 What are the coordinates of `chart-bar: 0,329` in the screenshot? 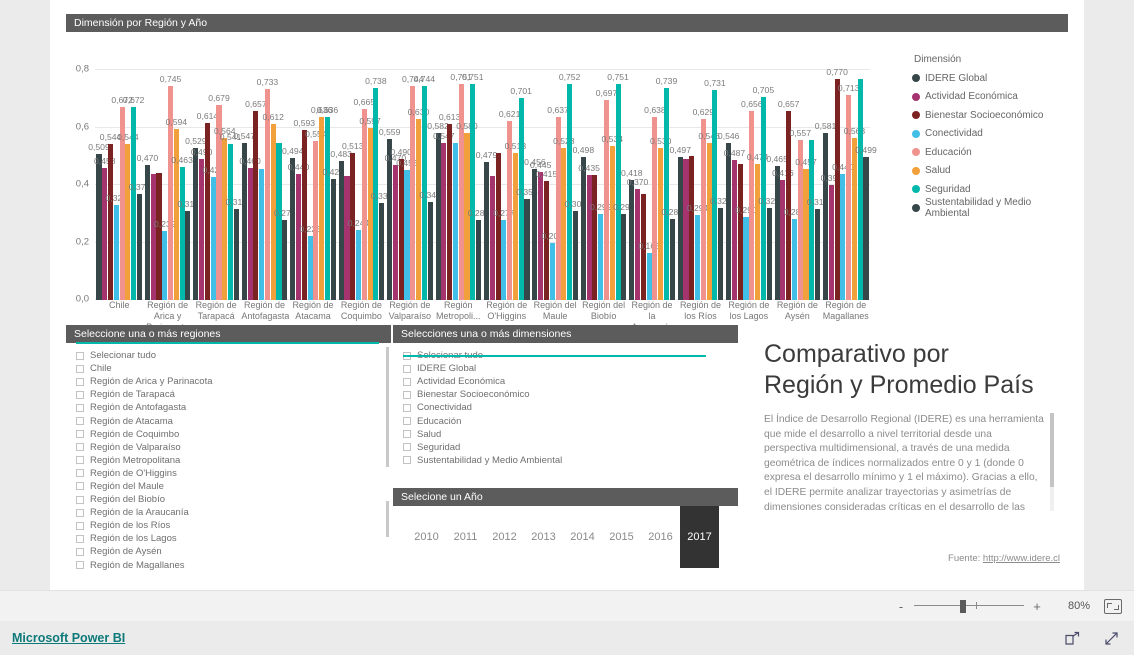 It's located at (116, 246).